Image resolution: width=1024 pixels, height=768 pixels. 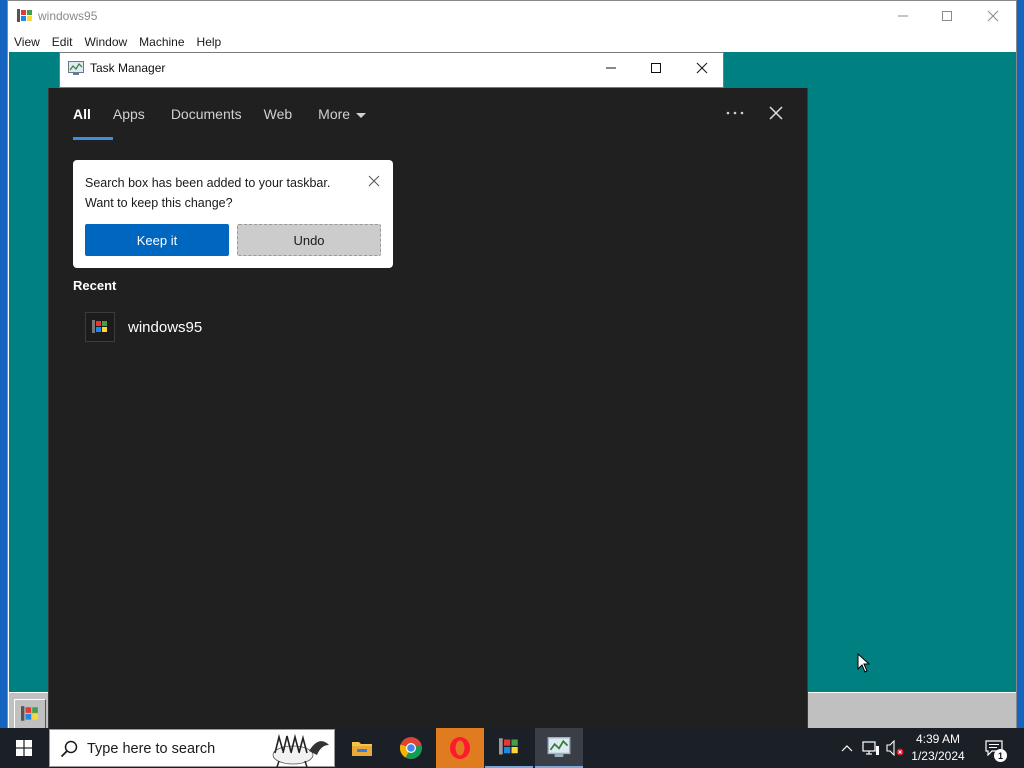 I want to click on taskbar: Type here to search 4:39 AM 1/23/2024, so click(x=512, y=748).